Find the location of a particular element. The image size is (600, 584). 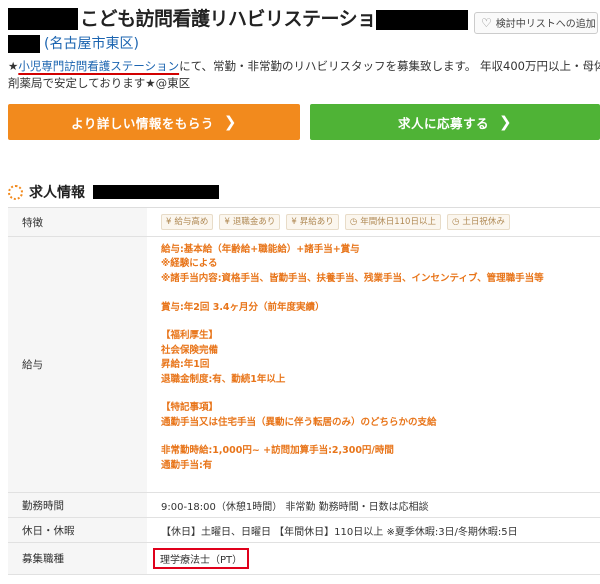

table-row-job-type: 募集職種 理学療法士（PT） is located at coordinates (304, 559).